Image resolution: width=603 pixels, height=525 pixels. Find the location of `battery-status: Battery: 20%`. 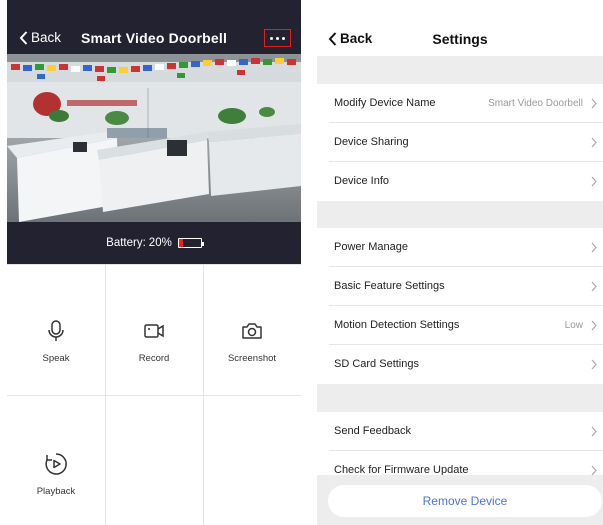

battery-status: Battery: 20% is located at coordinates (154, 243).